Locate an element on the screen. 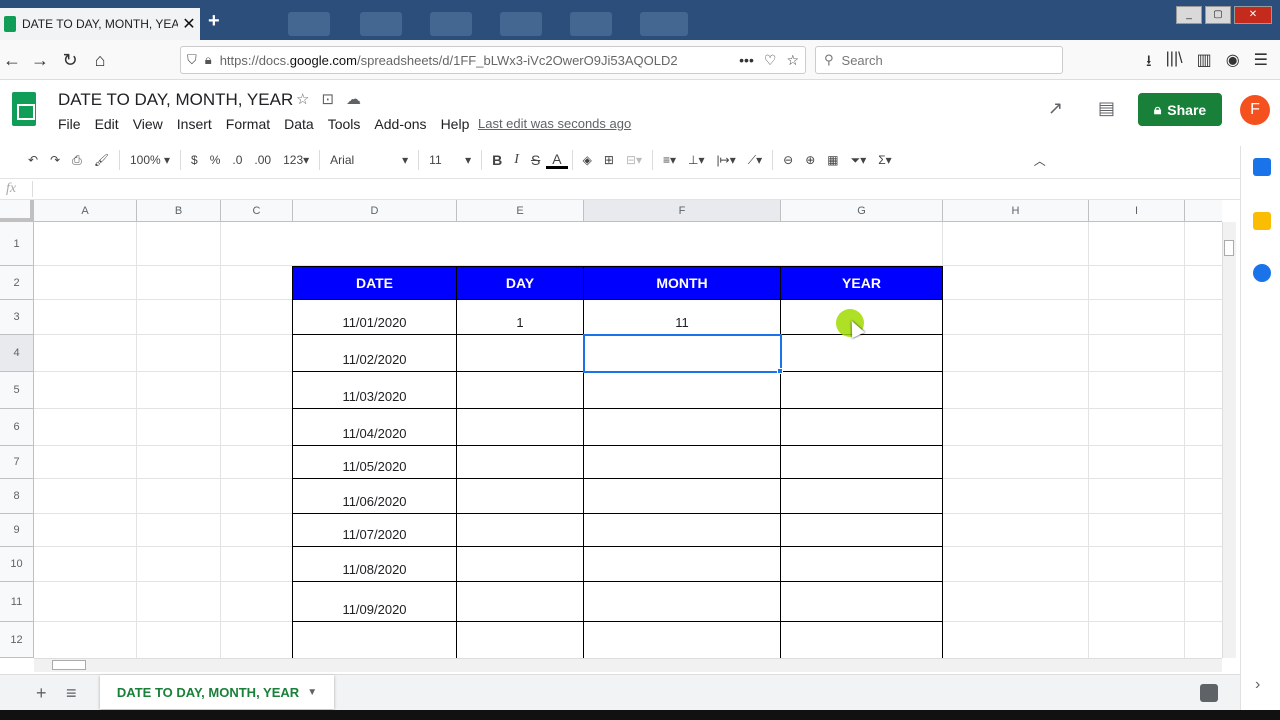 This screenshot has width=1280, height=720. star-icon: ☆ is located at coordinates (302, 99).